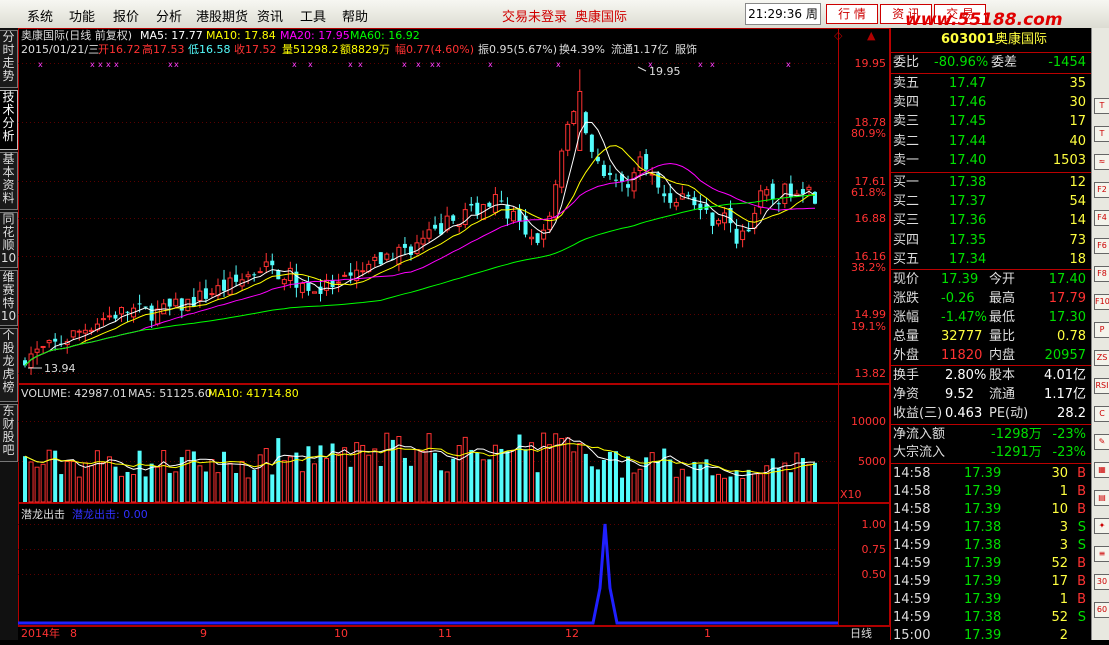 Image resolution: width=1109 pixels, height=645 pixels. Describe the element at coordinates (1101, 386) in the screenshot. I see `toolbar-icon: RSI` at that location.